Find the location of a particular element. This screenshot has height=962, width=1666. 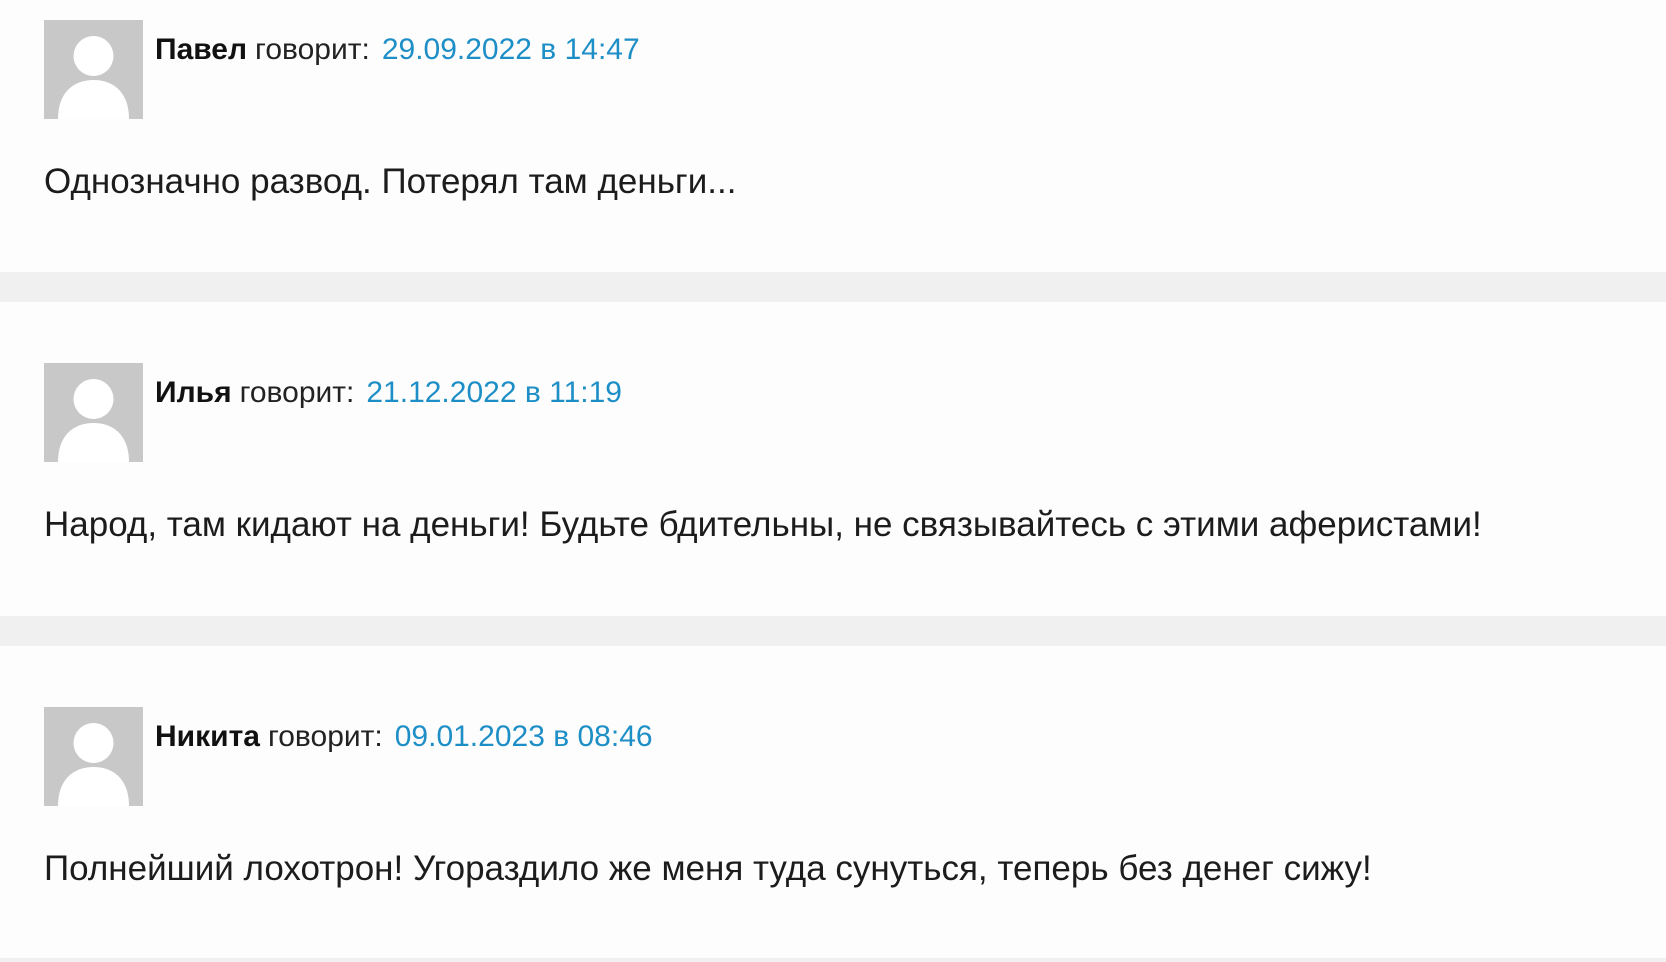

comment-meta: Илья говорит: 21.12.2022 в 11:19 is located at coordinates (388, 393).